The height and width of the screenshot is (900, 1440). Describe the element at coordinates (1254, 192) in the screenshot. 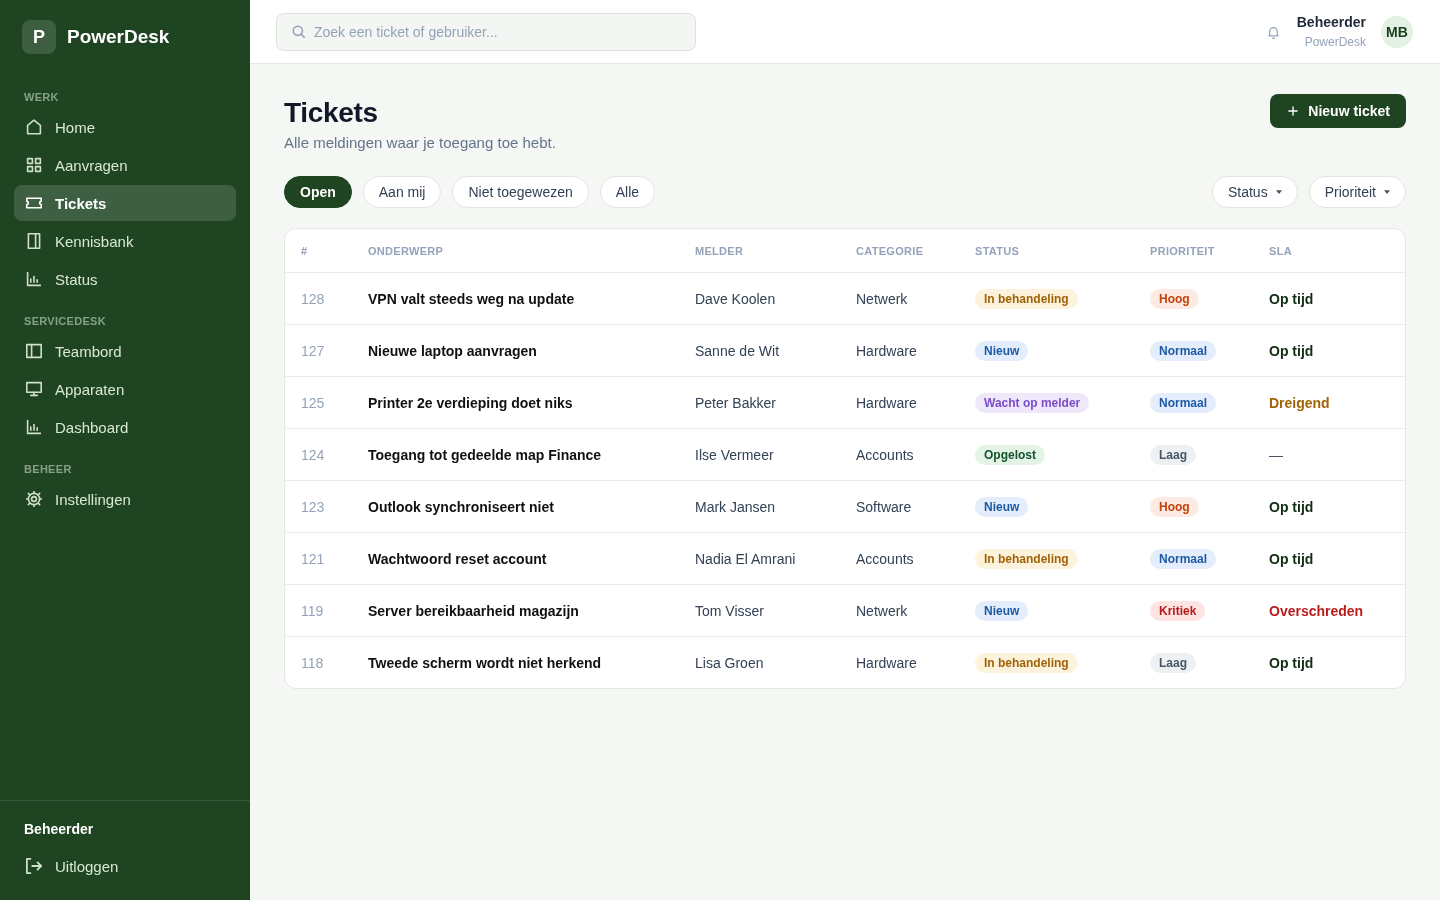

I see `filter-dropdown: Status` at that location.